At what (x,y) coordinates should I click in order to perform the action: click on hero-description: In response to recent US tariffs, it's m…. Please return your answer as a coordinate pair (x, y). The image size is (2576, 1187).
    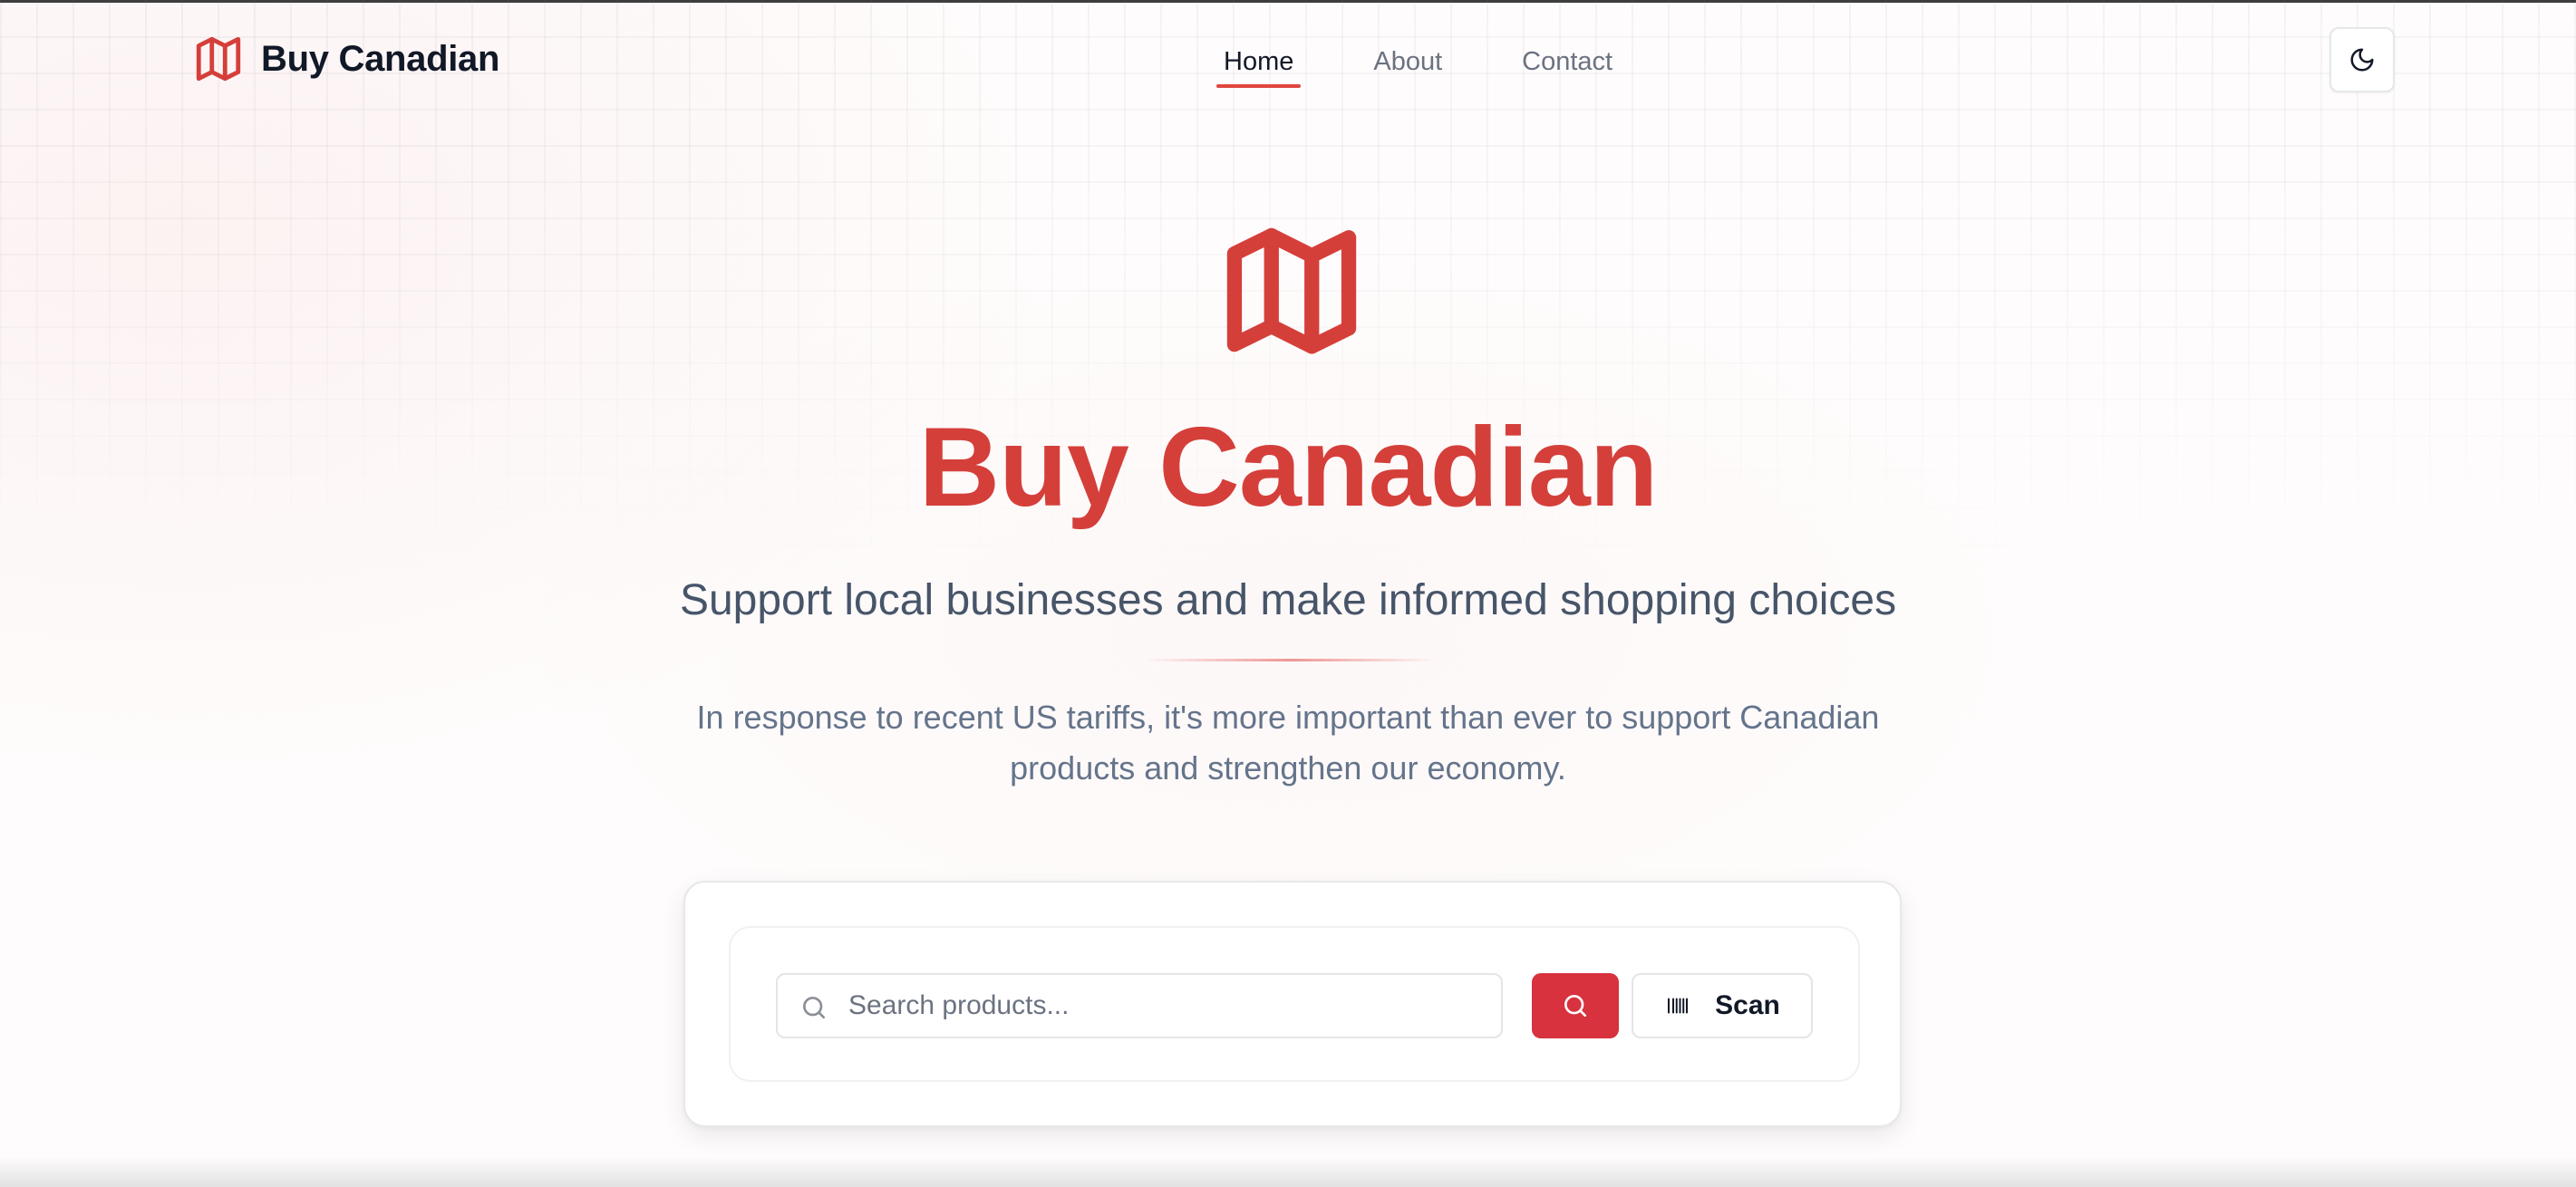
    Looking at the image, I should click on (1288, 743).